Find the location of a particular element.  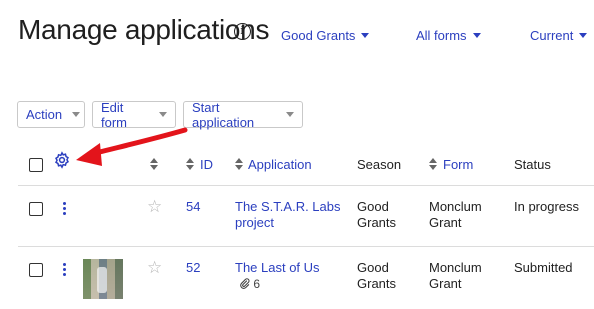

row-application-link: The S.T.A.R. Labs project is located at coordinates (288, 215).